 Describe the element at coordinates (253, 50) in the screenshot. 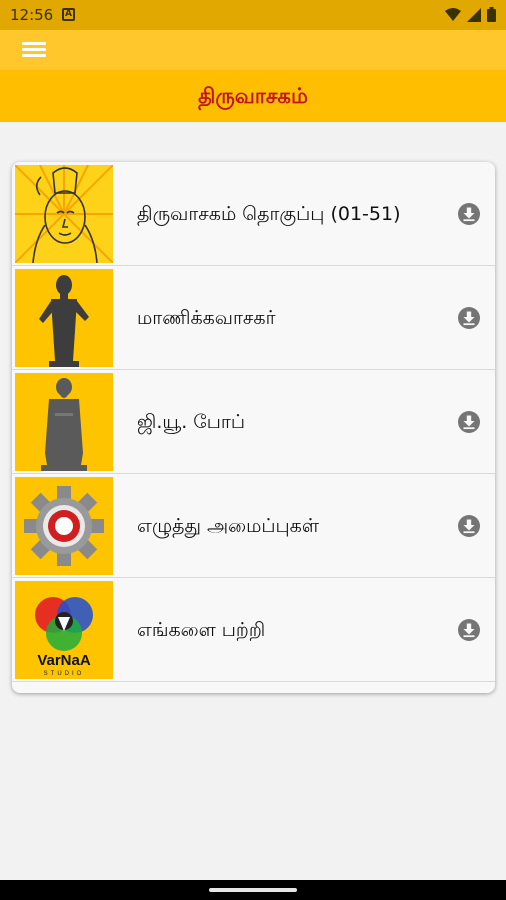

I see `app-bar` at that location.